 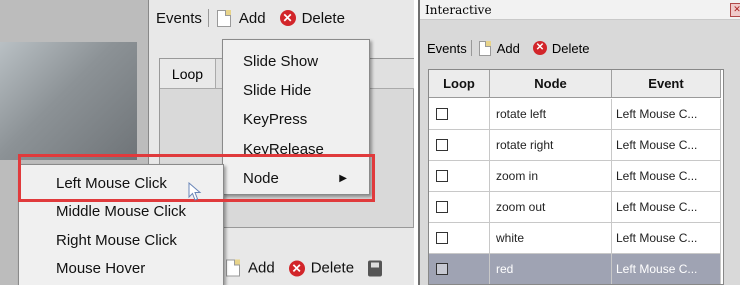 I want to click on submenu-item-label: Left Mouse Click, so click(x=111, y=183).